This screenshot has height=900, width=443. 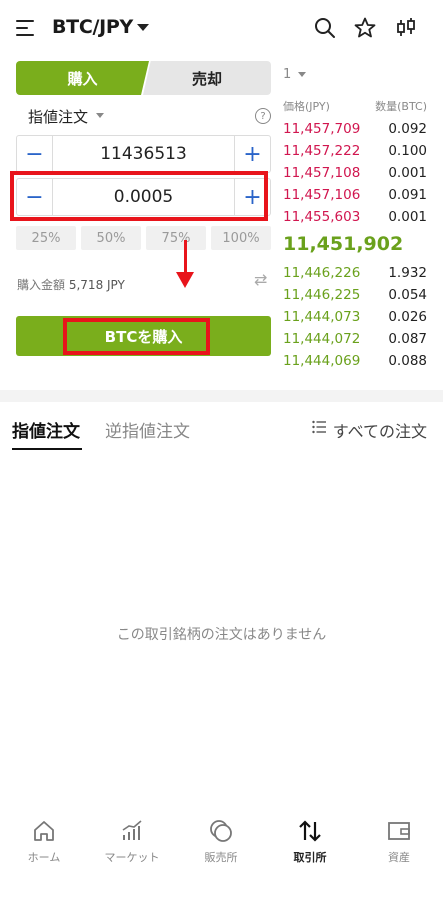 What do you see at coordinates (310, 831) in the screenshot?
I see `exchange-arrows-icon` at bounding box center [310, 831].